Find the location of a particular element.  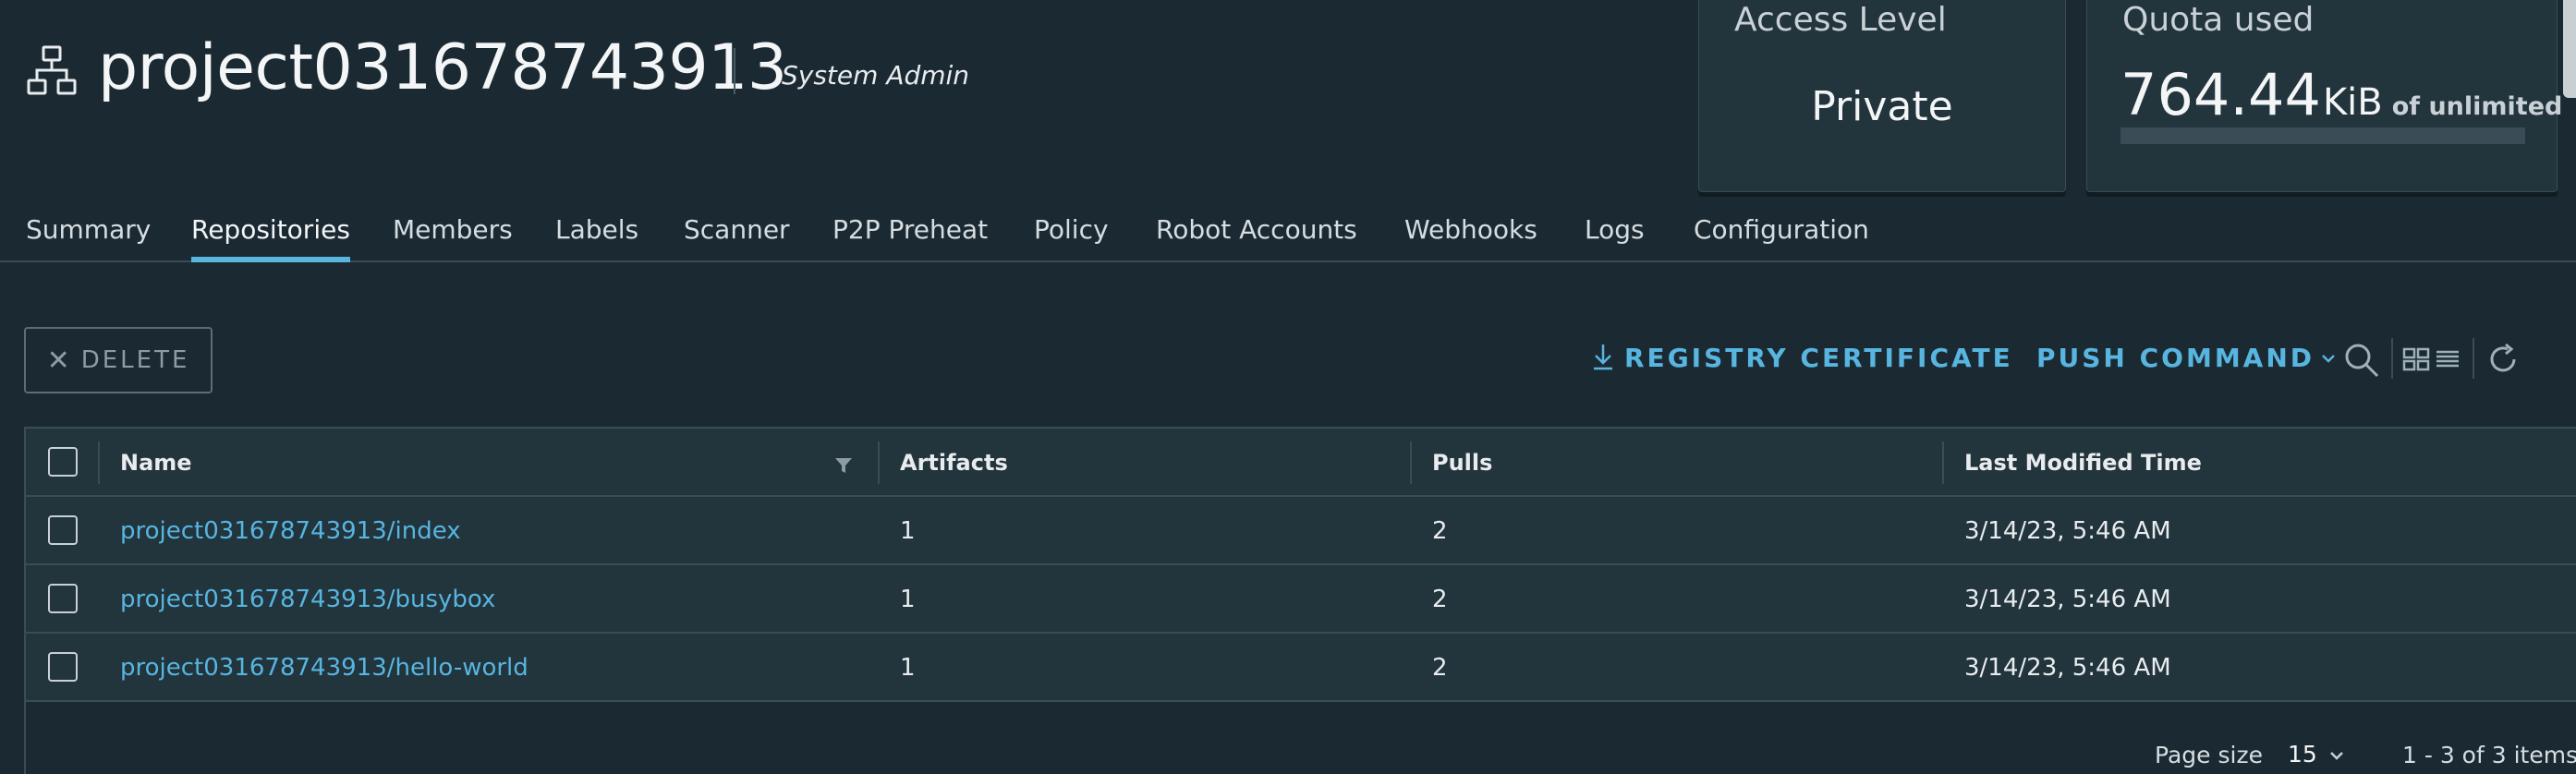

access-level-card: Access Level Private is located at coordinates (1882, 96).